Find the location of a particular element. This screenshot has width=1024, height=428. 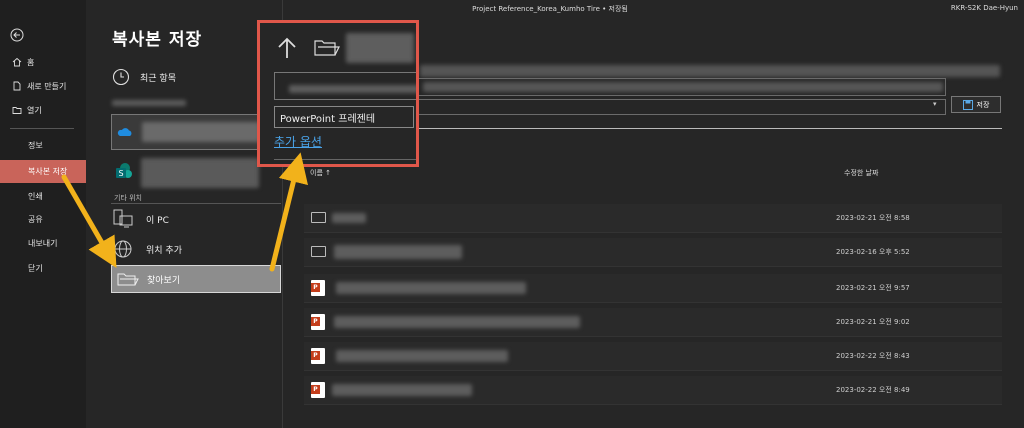

save-label: 저장 is located at coordinates (983, 104).